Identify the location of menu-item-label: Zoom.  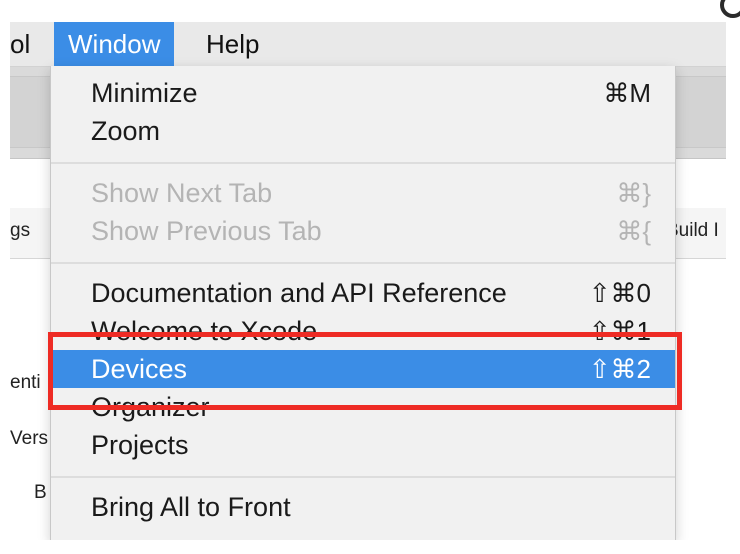
(126, 131).